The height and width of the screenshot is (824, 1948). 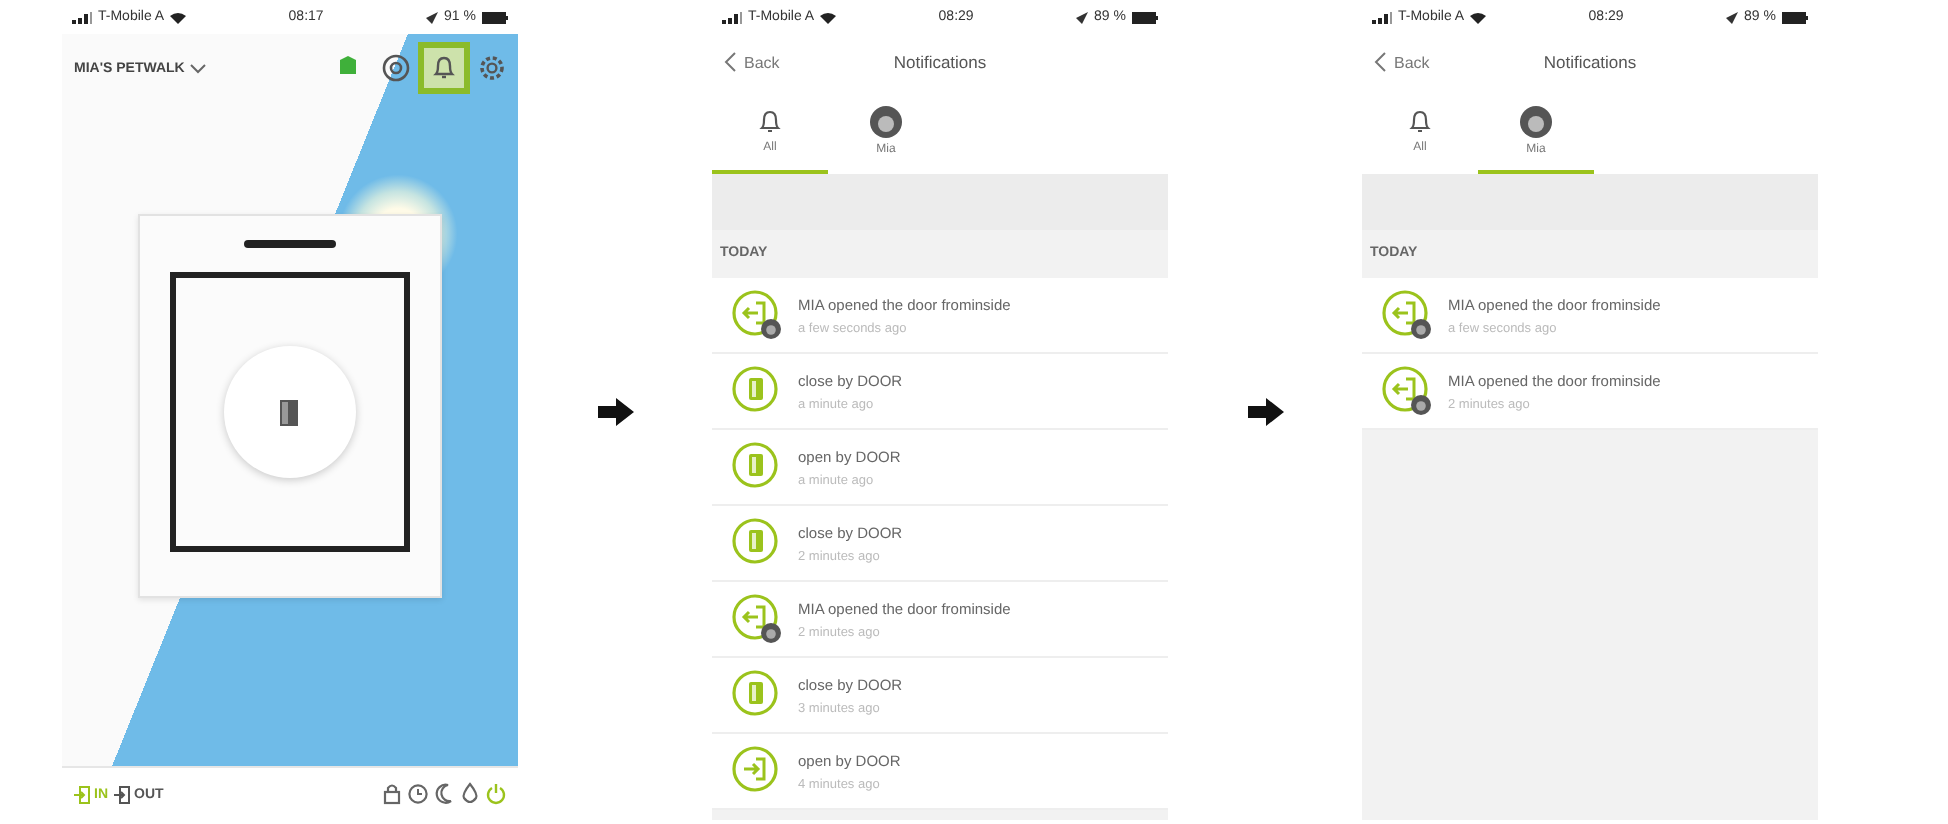 I want to click on drop-icon, so click(x=470, y=794).